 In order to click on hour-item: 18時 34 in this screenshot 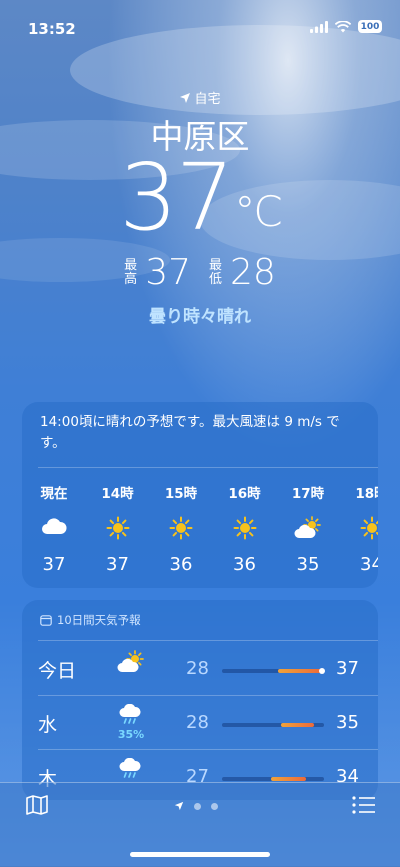, I will do `click(360, 528)`.